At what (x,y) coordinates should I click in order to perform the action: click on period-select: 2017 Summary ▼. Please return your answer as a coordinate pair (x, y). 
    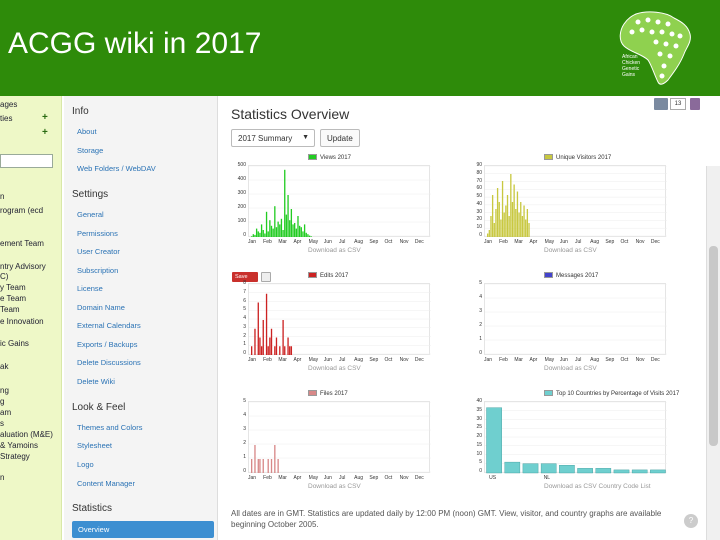
    Looking at the image, I should click on (273, 138).